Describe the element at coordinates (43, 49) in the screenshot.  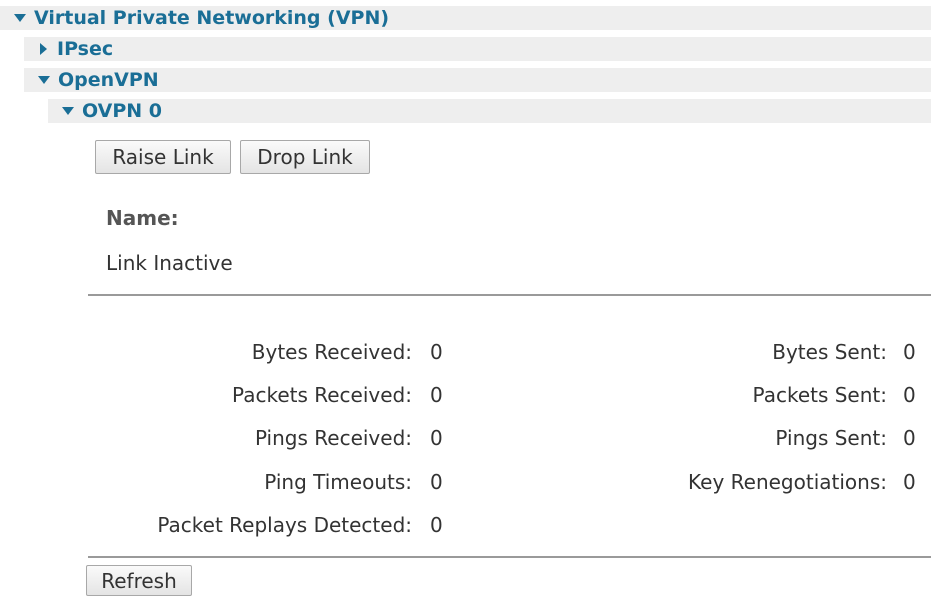
I see `collapsed-arrow-icon` at that location.